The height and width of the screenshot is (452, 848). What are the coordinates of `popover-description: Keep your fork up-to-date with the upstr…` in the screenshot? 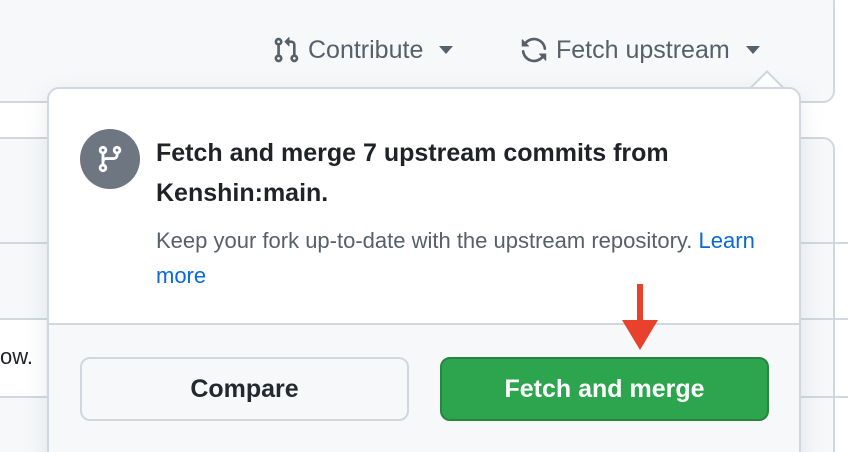 It's located at (456, 258).